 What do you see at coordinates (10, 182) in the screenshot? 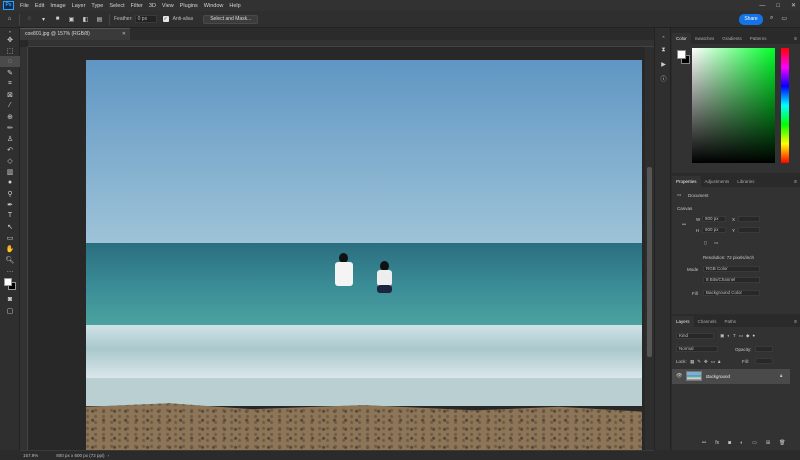
I see `blur-tool-icon: ●` at bounding box center [10, 182].